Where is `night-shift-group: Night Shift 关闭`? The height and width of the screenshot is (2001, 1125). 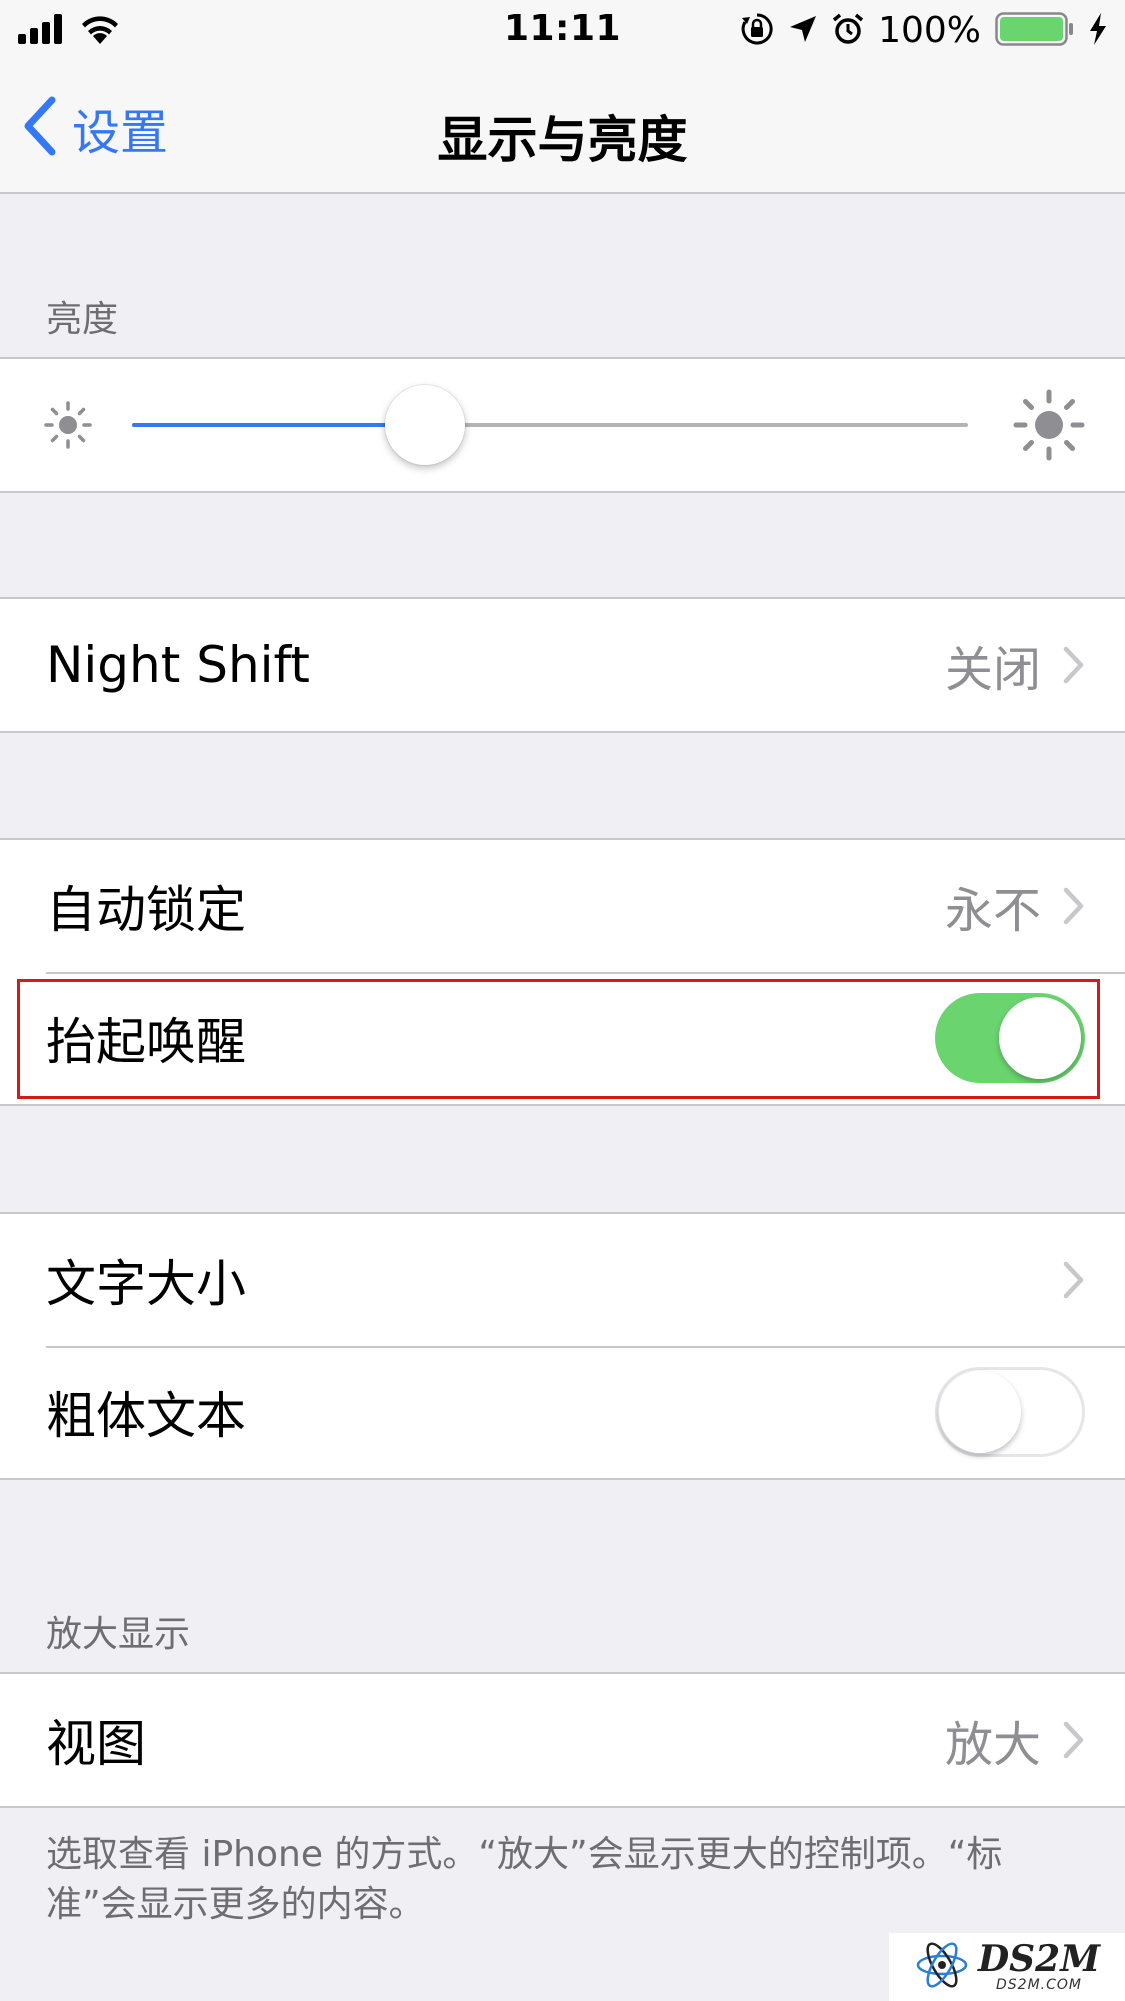
night-shift-group: Night Shift 关闭 is located at coordinates (562, 665).